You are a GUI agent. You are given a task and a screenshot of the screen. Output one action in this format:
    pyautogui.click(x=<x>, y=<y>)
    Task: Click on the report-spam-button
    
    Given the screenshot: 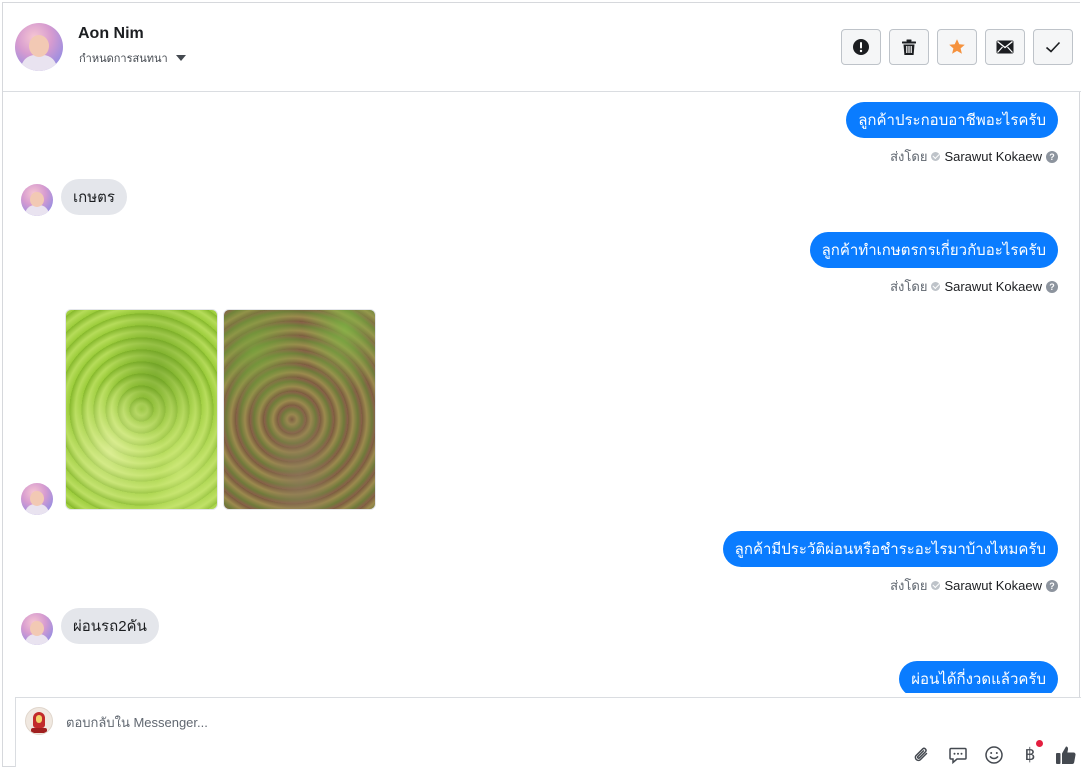 What is the action you would take?
    pyautogui.click(x=861, y=47)
    